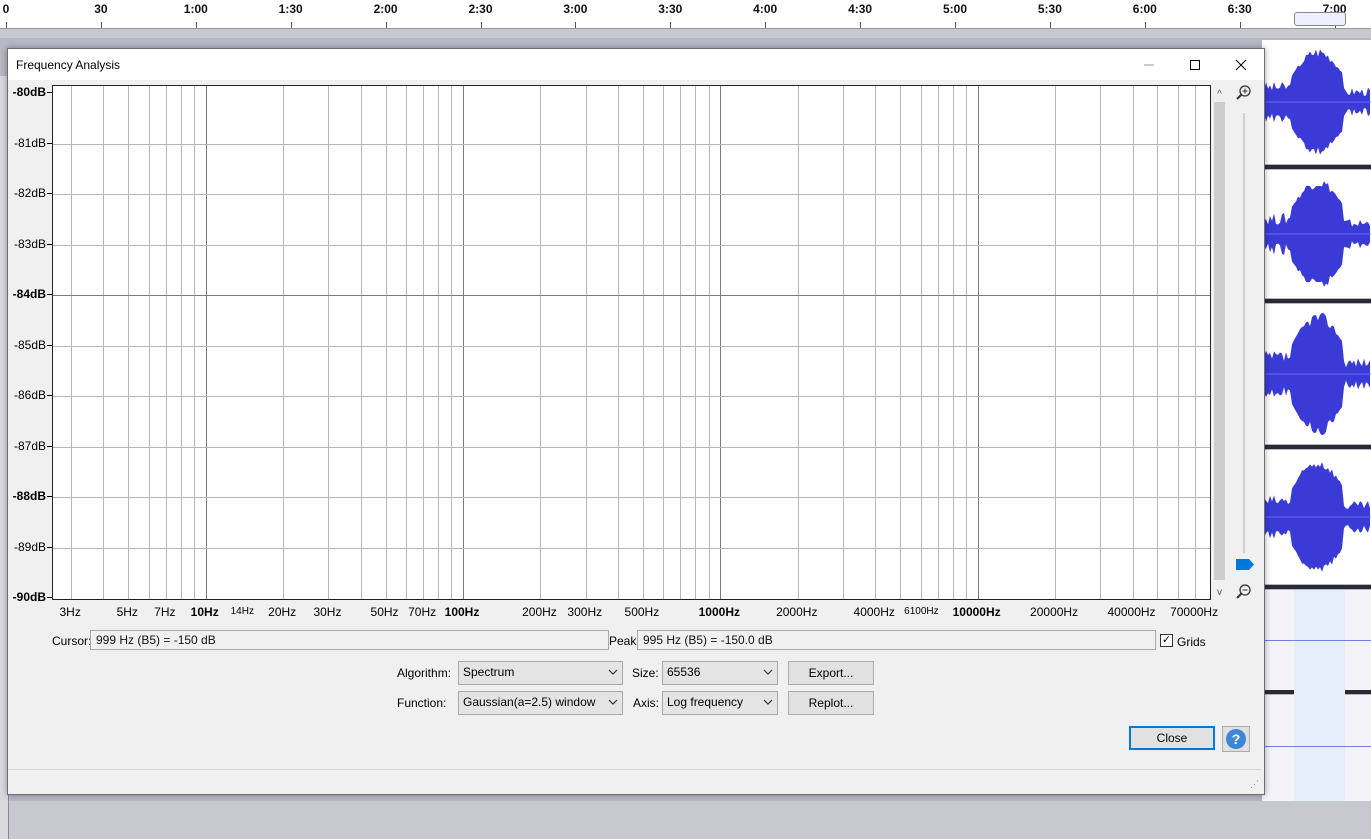 The image size is (1371, 839). I want to click on scrollbar-thumb, so click(1219, 341).